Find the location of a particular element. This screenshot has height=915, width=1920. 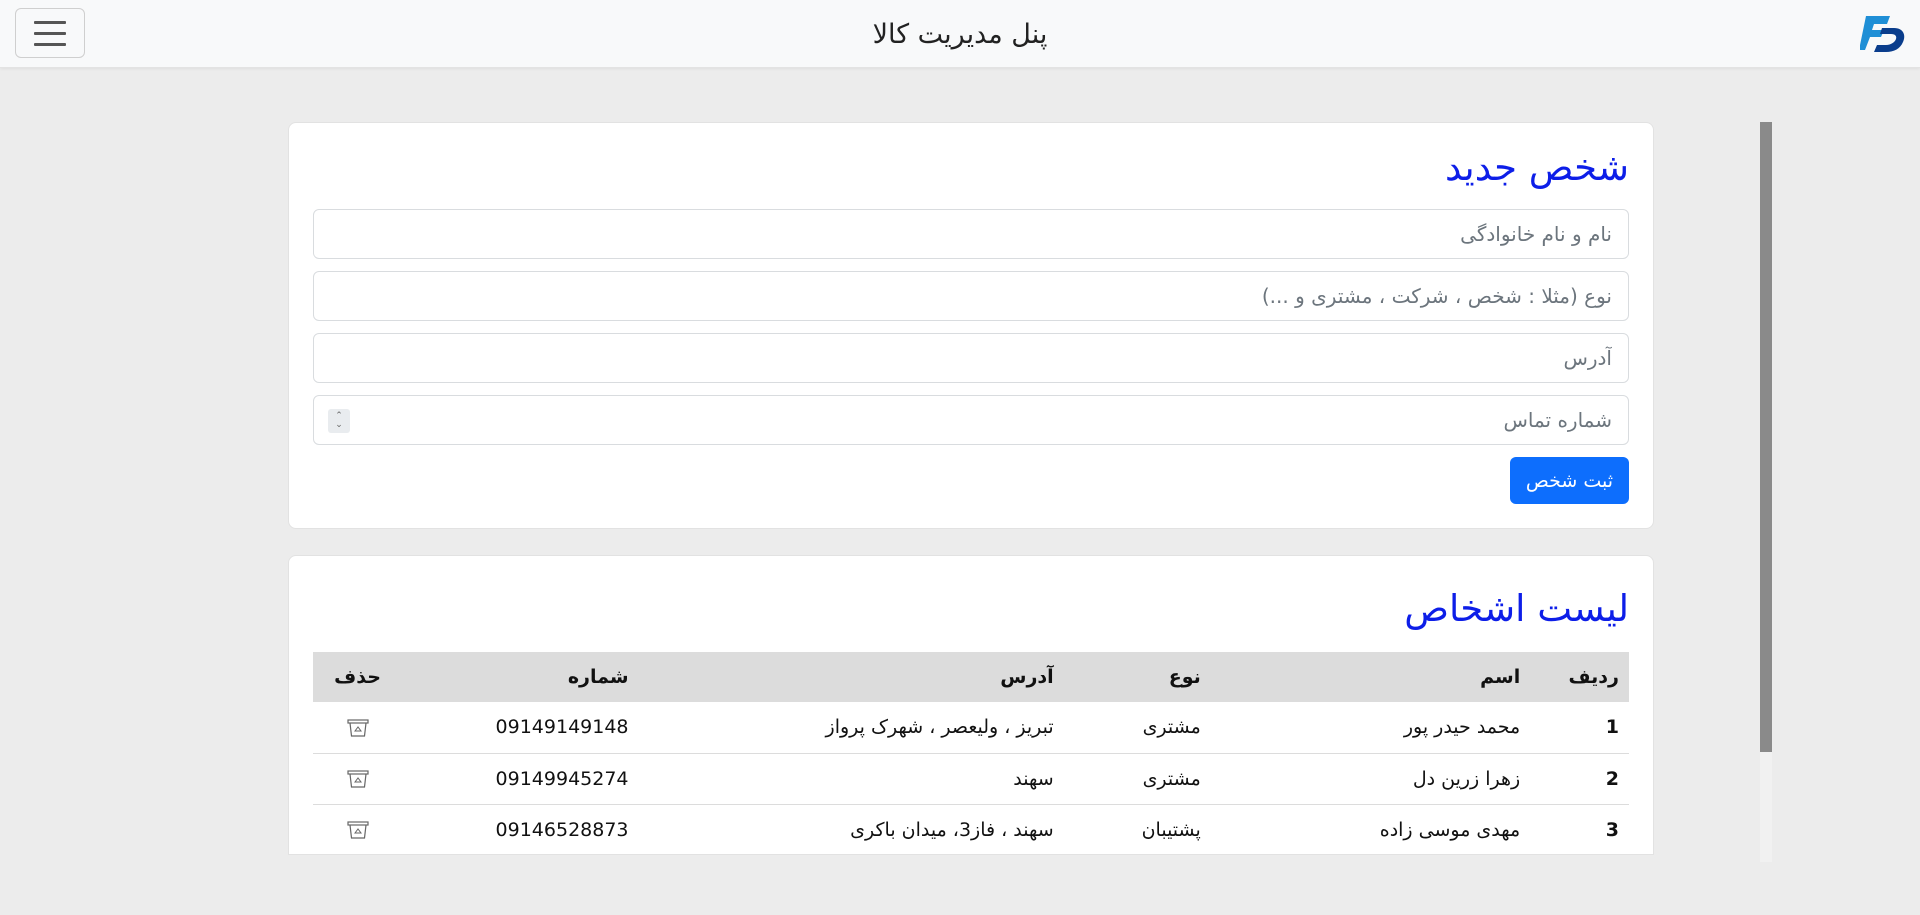

new-person-title: شخص جدید is located at coordinates (1537, 167).